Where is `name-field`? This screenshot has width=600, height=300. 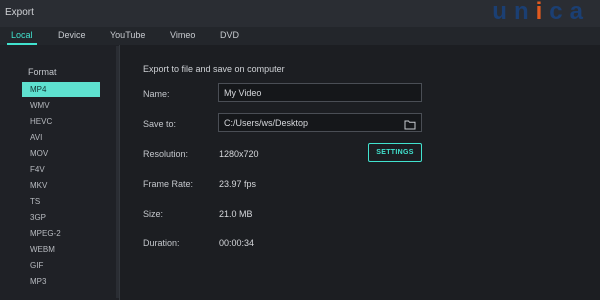
name-field is located at coordinates (320, 92).